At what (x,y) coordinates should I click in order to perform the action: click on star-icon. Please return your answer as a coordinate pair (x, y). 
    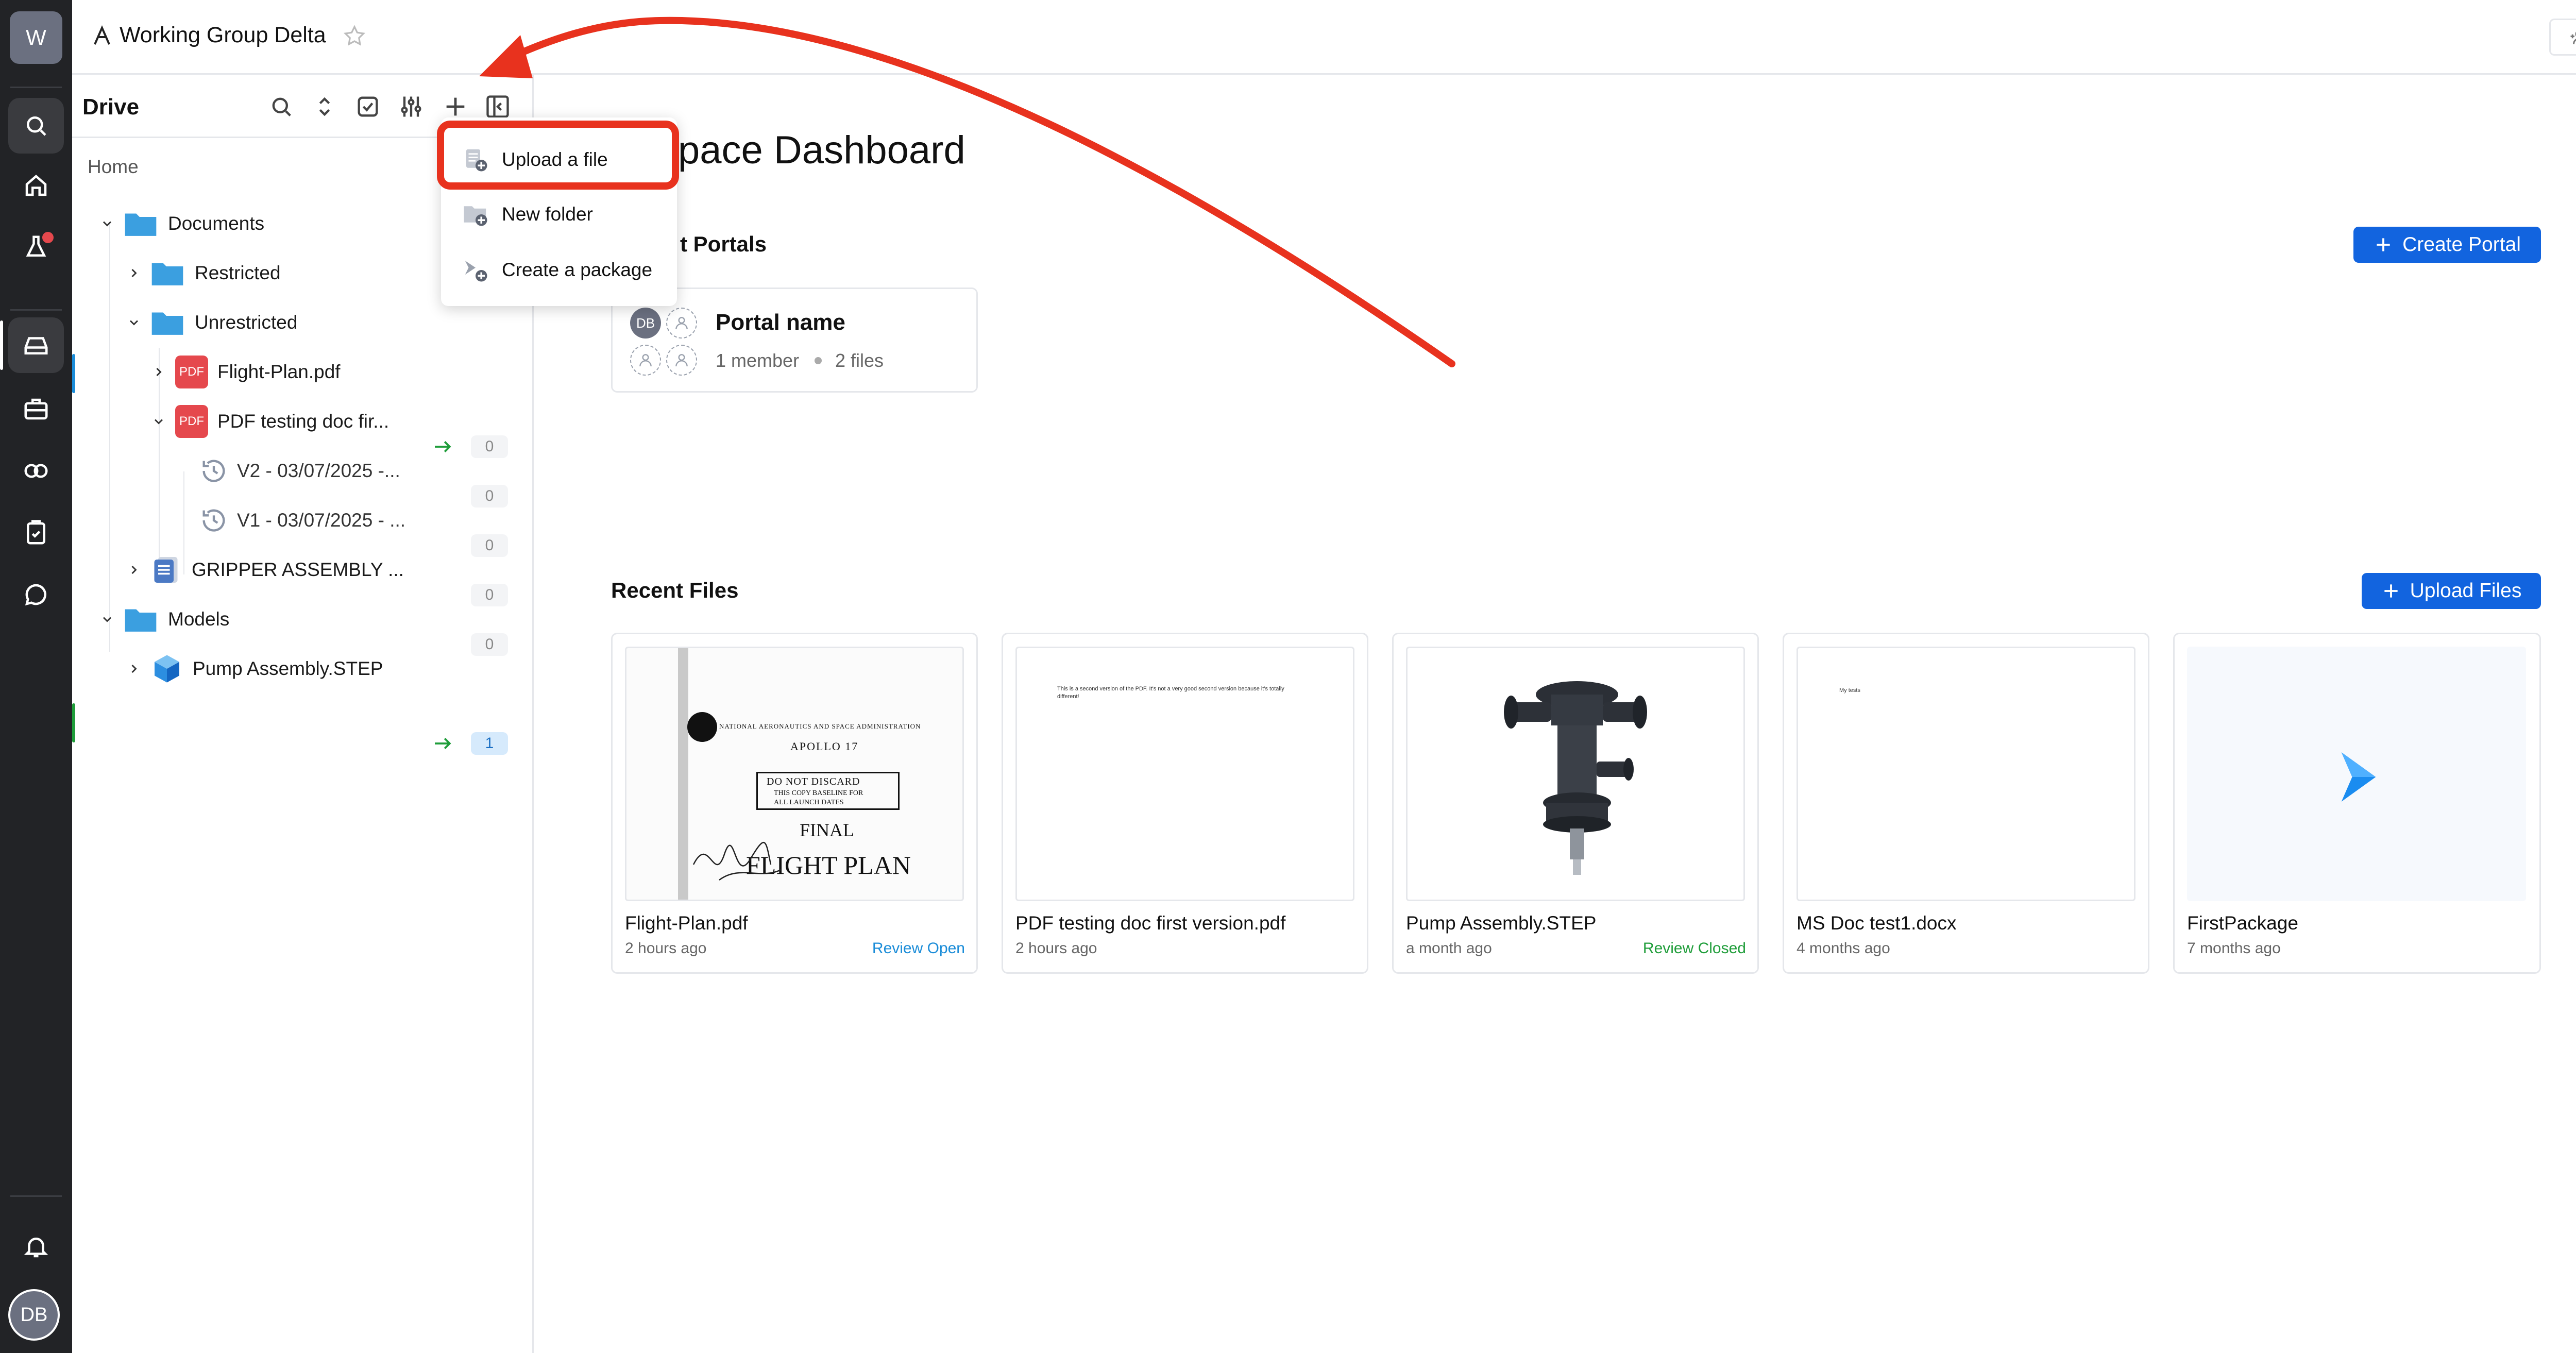
    Looking at the image, I should click on (354, 36).